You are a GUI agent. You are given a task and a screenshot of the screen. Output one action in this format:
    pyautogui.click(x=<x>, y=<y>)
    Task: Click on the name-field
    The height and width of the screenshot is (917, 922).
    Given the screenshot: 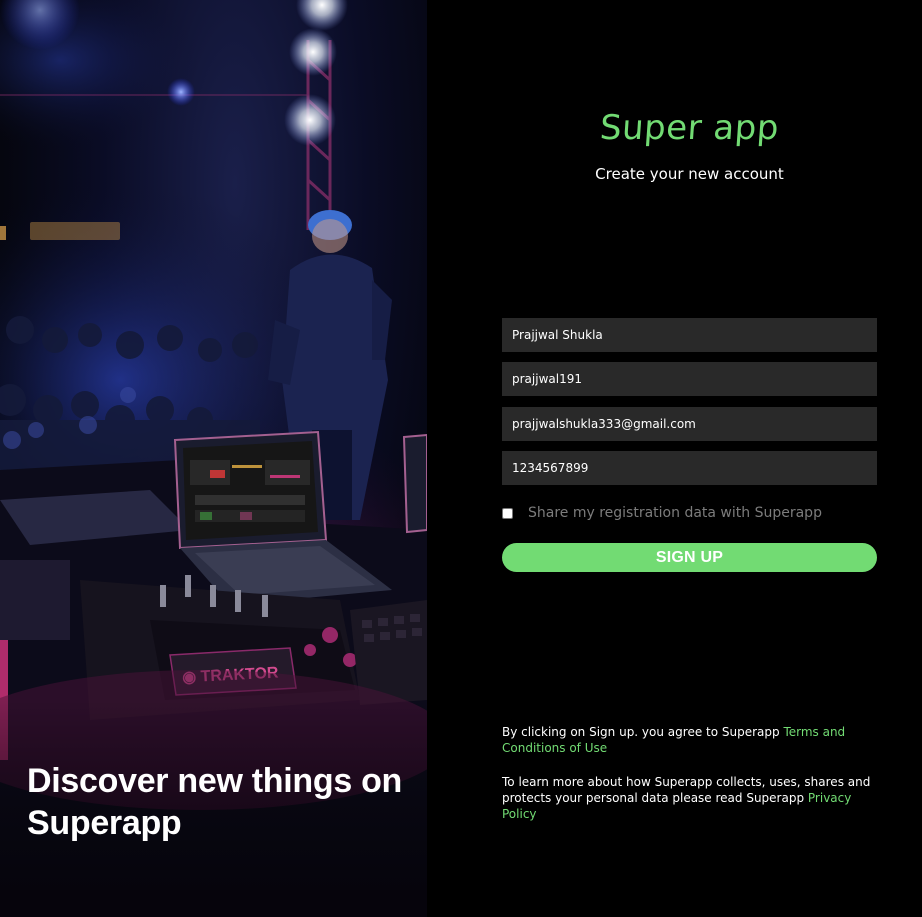 What is the action you would take?
    pyautogui.click(x=689, y=335)
    